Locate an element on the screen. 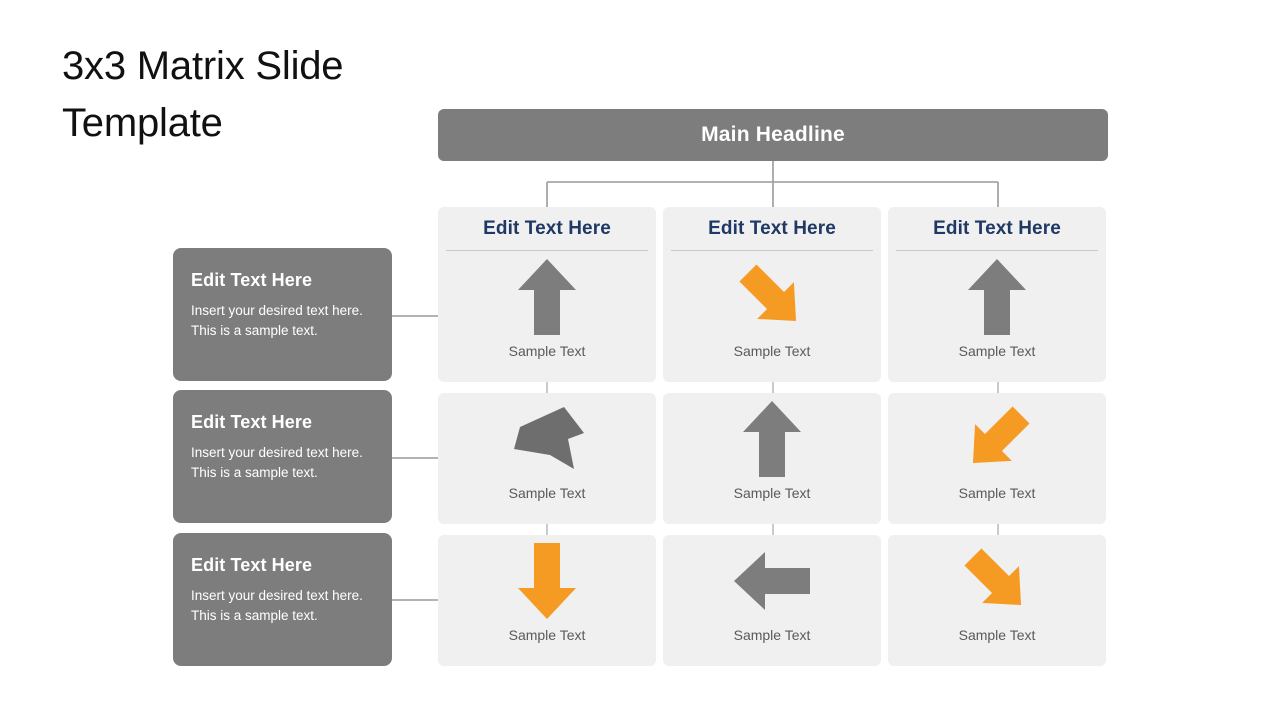 This screenshot has width=1280, height=720. matrix-cell-r3c3: Sample Text is located at coordinates (997, 600).